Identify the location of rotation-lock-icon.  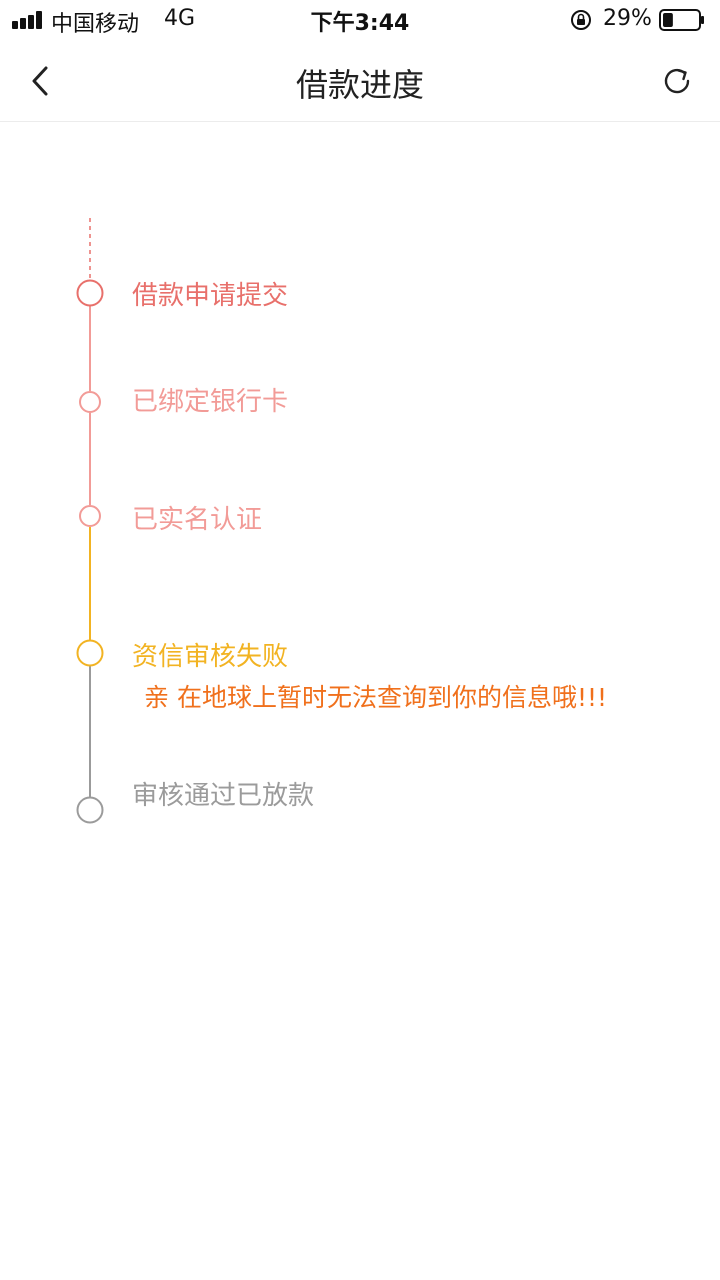
(581, 20).